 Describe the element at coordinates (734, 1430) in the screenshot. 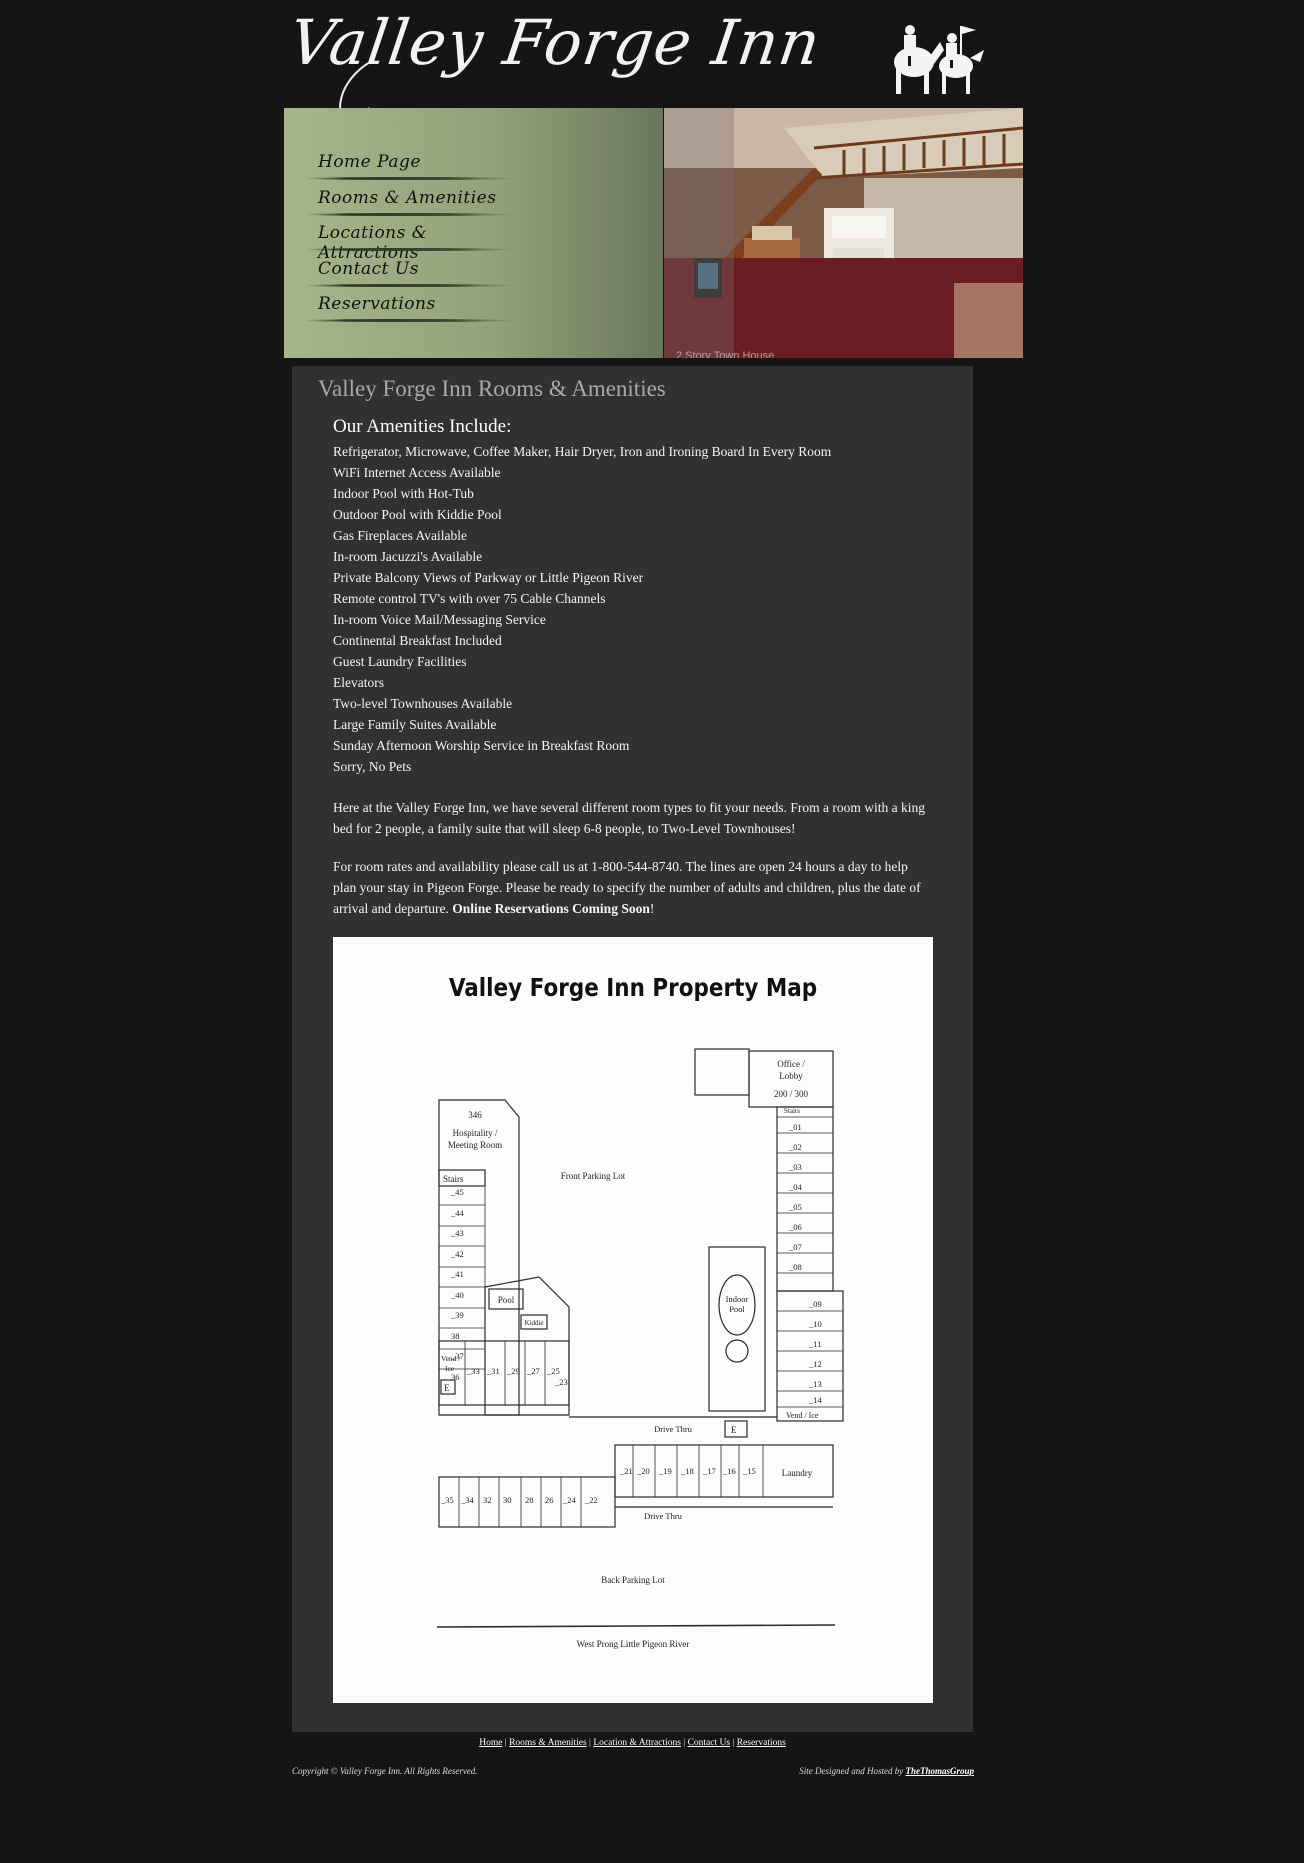

I see `map-elevator-right: E` at that location.